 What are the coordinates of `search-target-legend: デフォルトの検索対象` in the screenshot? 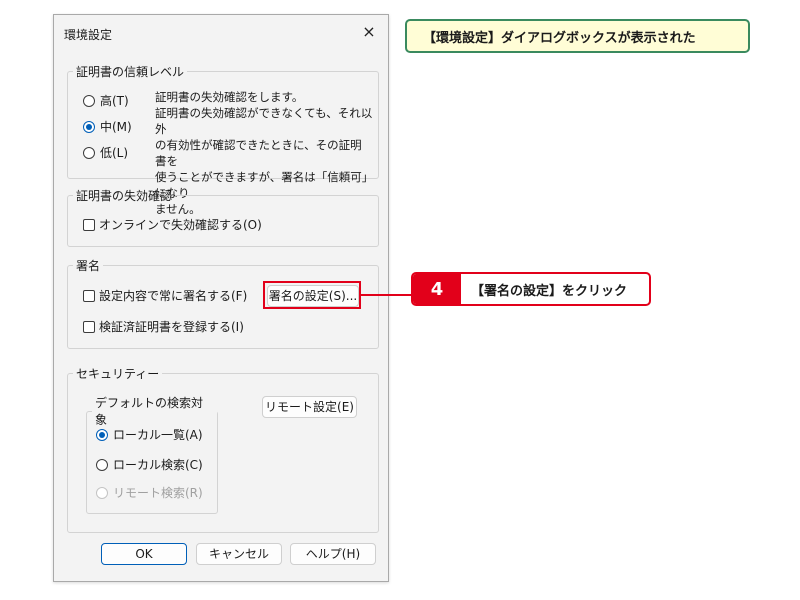 It's located at (149, 411).